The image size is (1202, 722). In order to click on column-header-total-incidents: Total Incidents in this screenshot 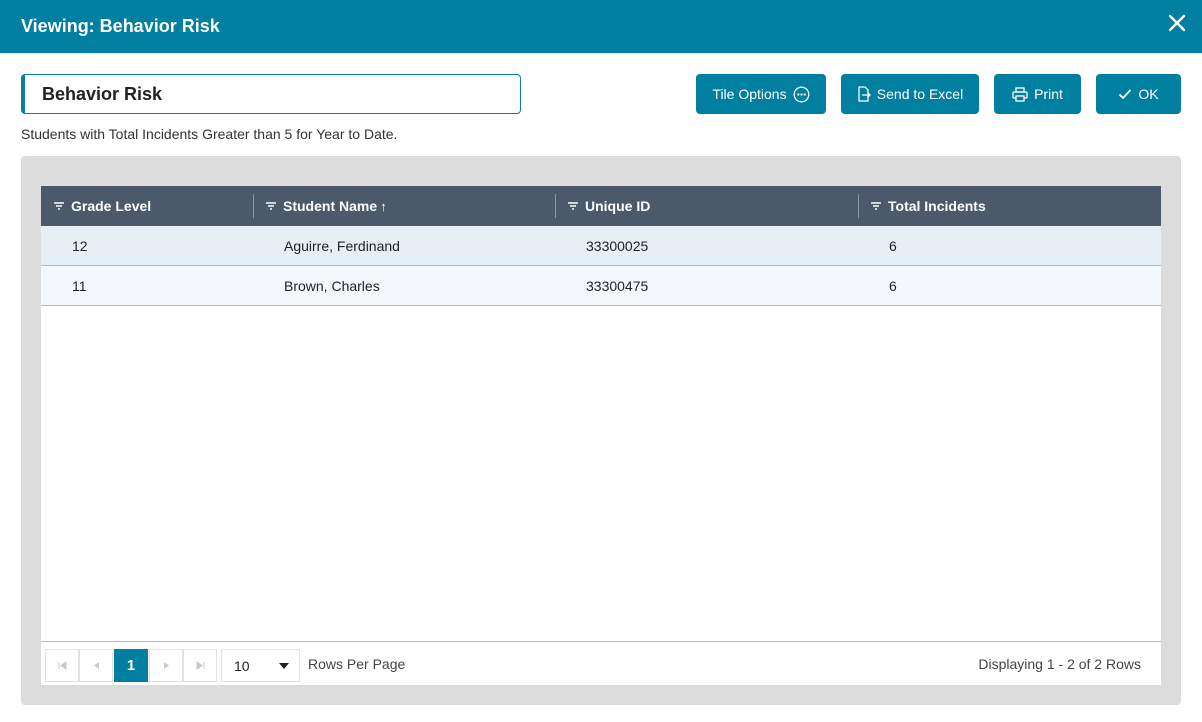, I will do `click(928, 206)`.